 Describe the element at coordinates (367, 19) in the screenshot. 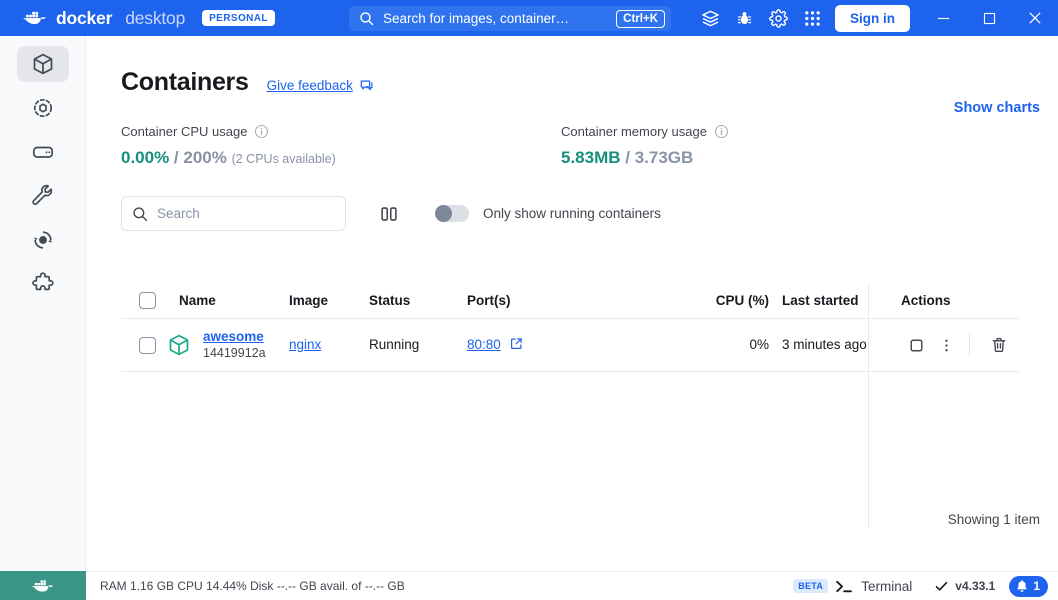

I see `search-icon` at that location.